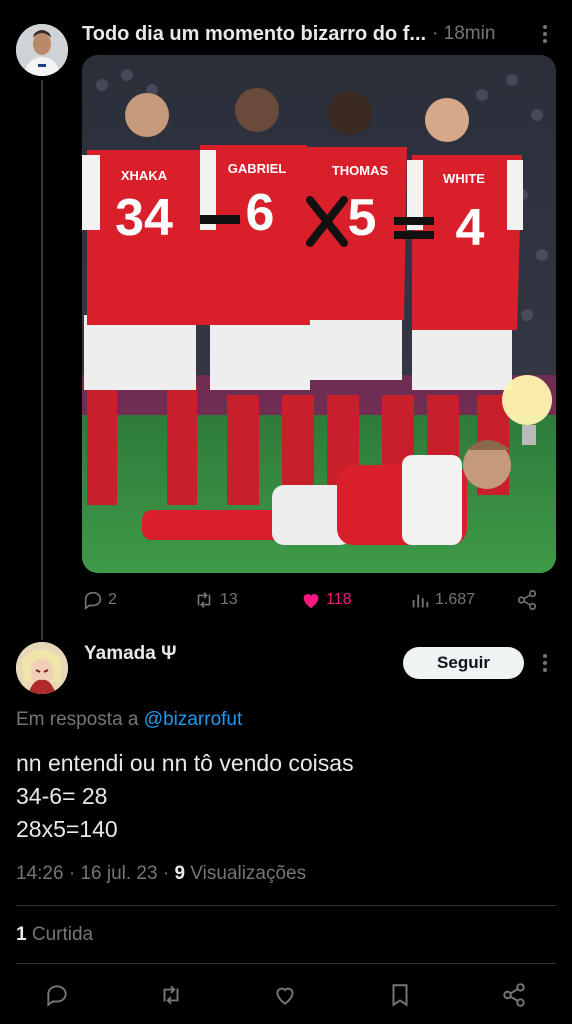 The width and height of the screenshot is (572, 1024). I want to click on views-icon, so click(420, 601).